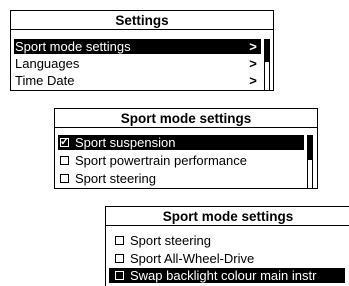 This screenshot has height=286, width=349. What do you see at coordinates (73, 46) in the screenshot?
I see `menu-item-label: Sport mode settings` at bounding box center [73, 46].